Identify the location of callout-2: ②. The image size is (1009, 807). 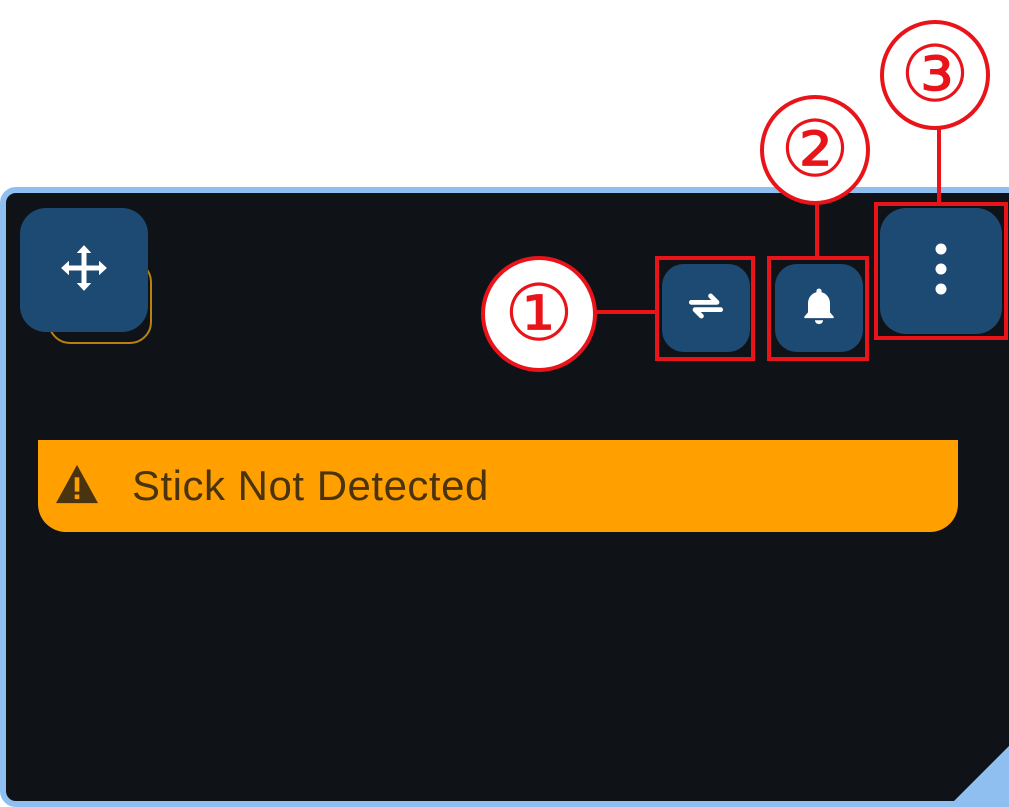
(815, 150).